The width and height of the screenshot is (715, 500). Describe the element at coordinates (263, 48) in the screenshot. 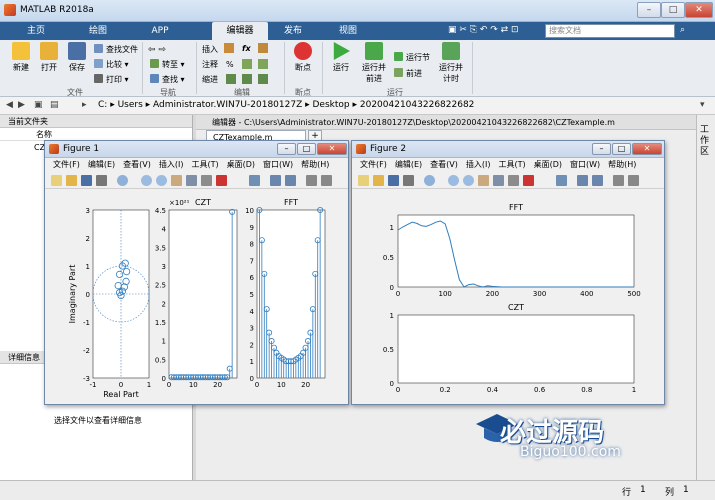

I see `insert-section-icon` at that location.